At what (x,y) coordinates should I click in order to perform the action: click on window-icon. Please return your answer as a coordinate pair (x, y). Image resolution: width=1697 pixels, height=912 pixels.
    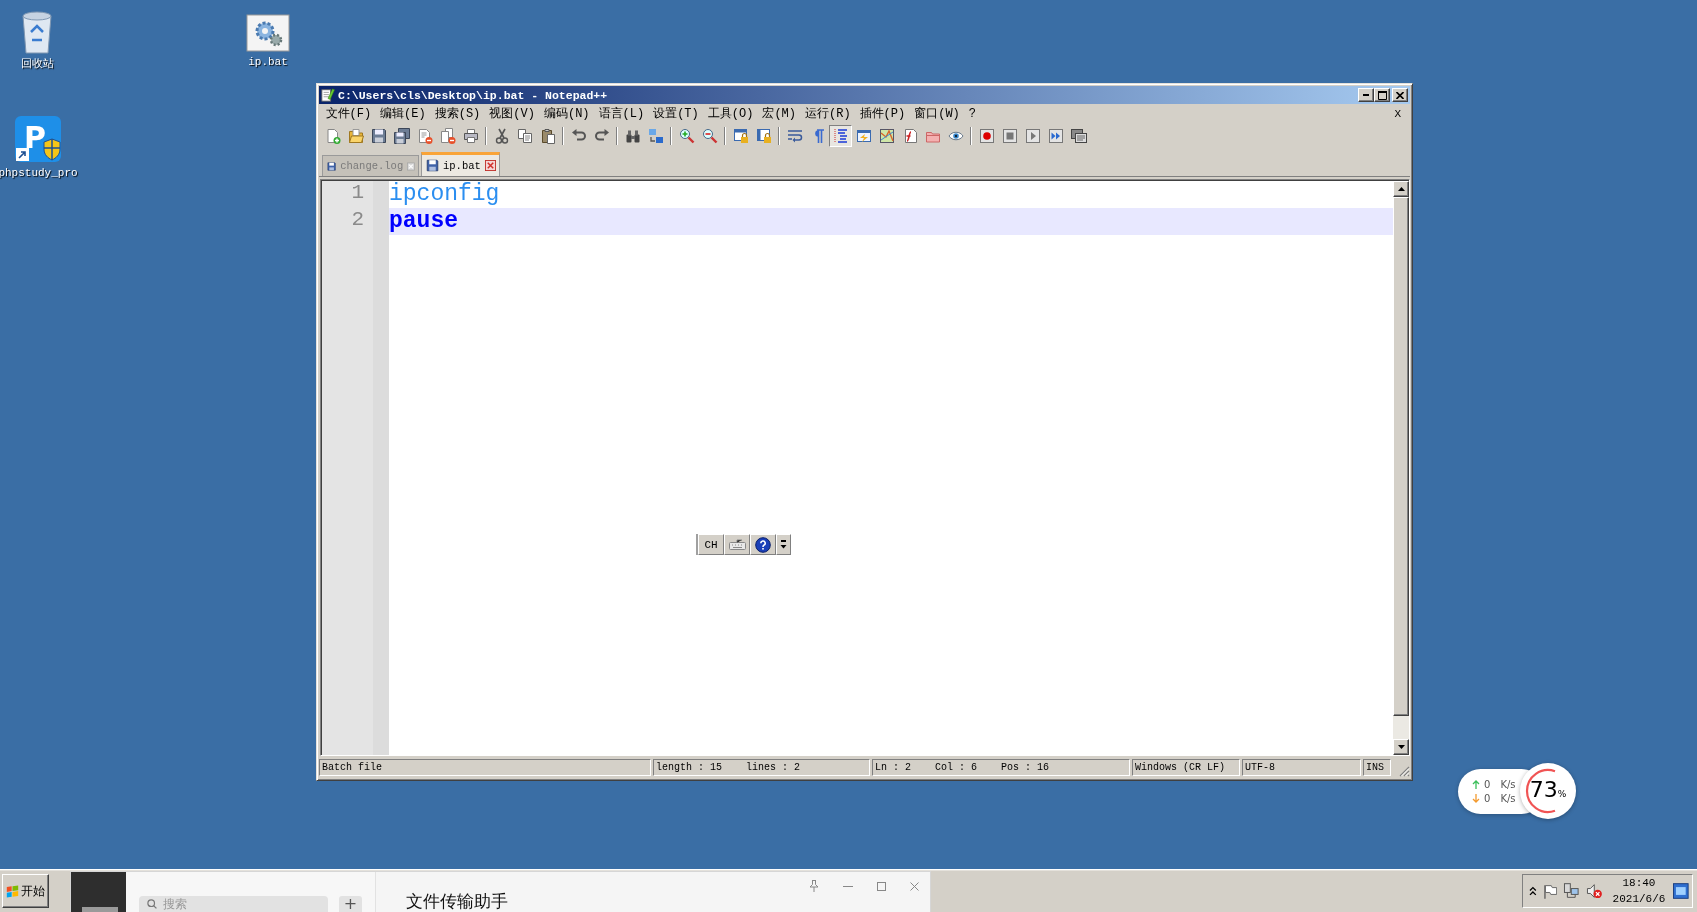
    Looking at the image, I should click on (1681, 891).